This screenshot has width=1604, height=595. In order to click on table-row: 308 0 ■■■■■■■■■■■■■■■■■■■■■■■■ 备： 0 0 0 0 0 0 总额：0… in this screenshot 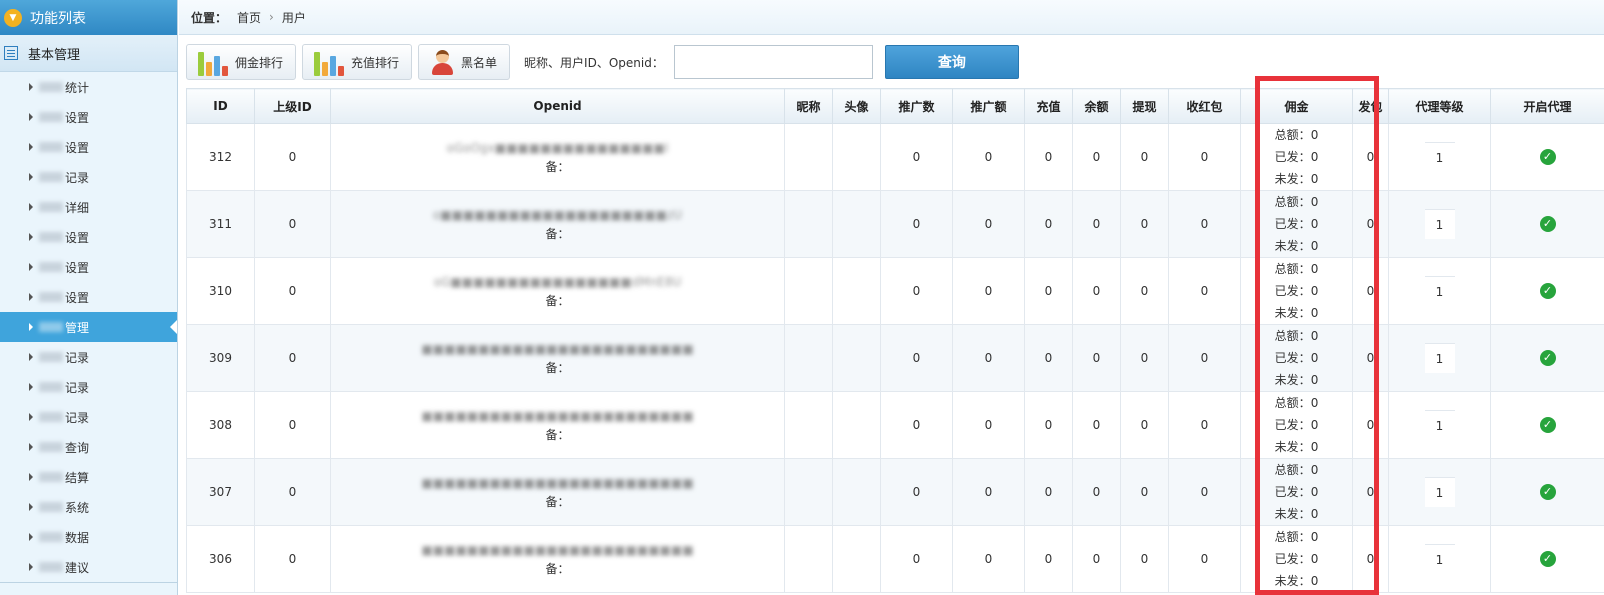, I will do `click(895, 425)`.